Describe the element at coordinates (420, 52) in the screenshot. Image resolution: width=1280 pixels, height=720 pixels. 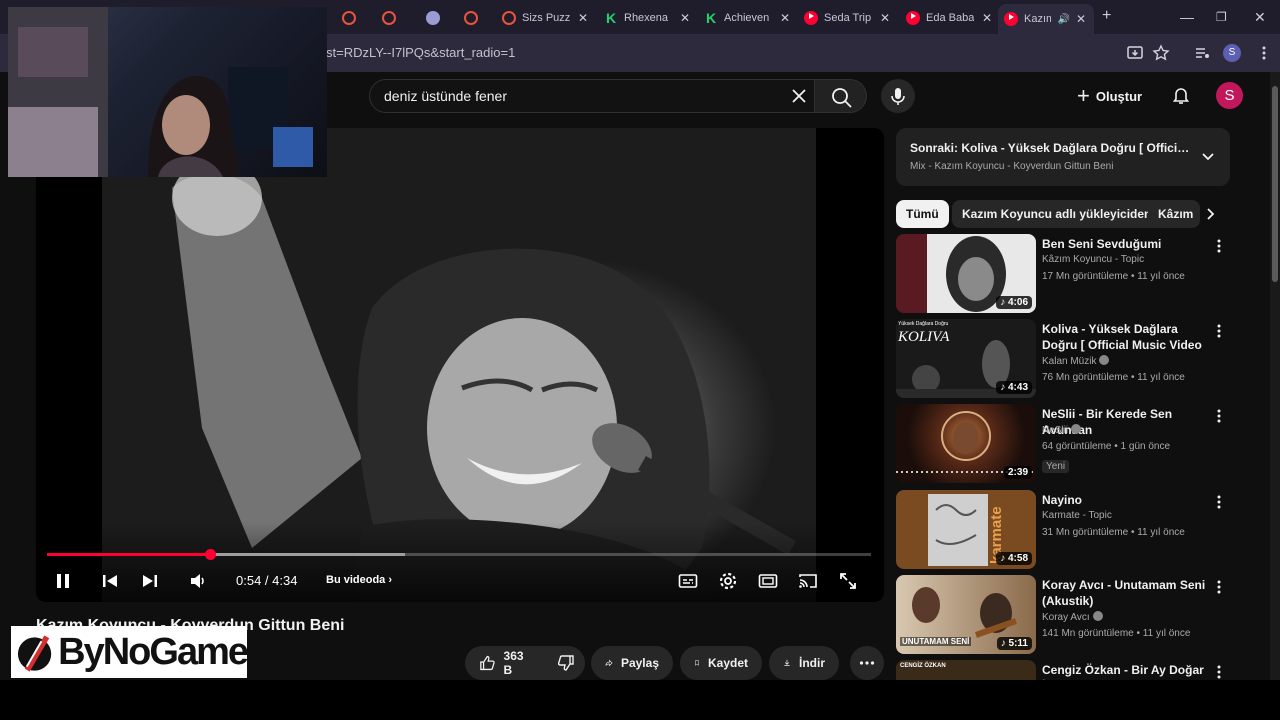
I see `url-text: st=RDzLY--I7lPQs&start_radio=1` at that location.